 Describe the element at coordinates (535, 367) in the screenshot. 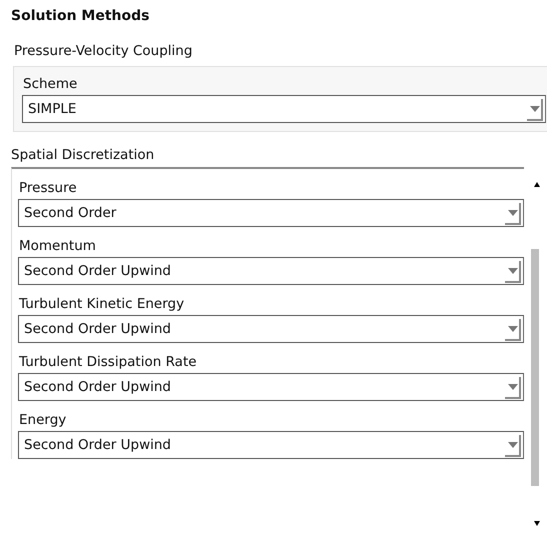

I see `scrollbar-thumb` at that location.